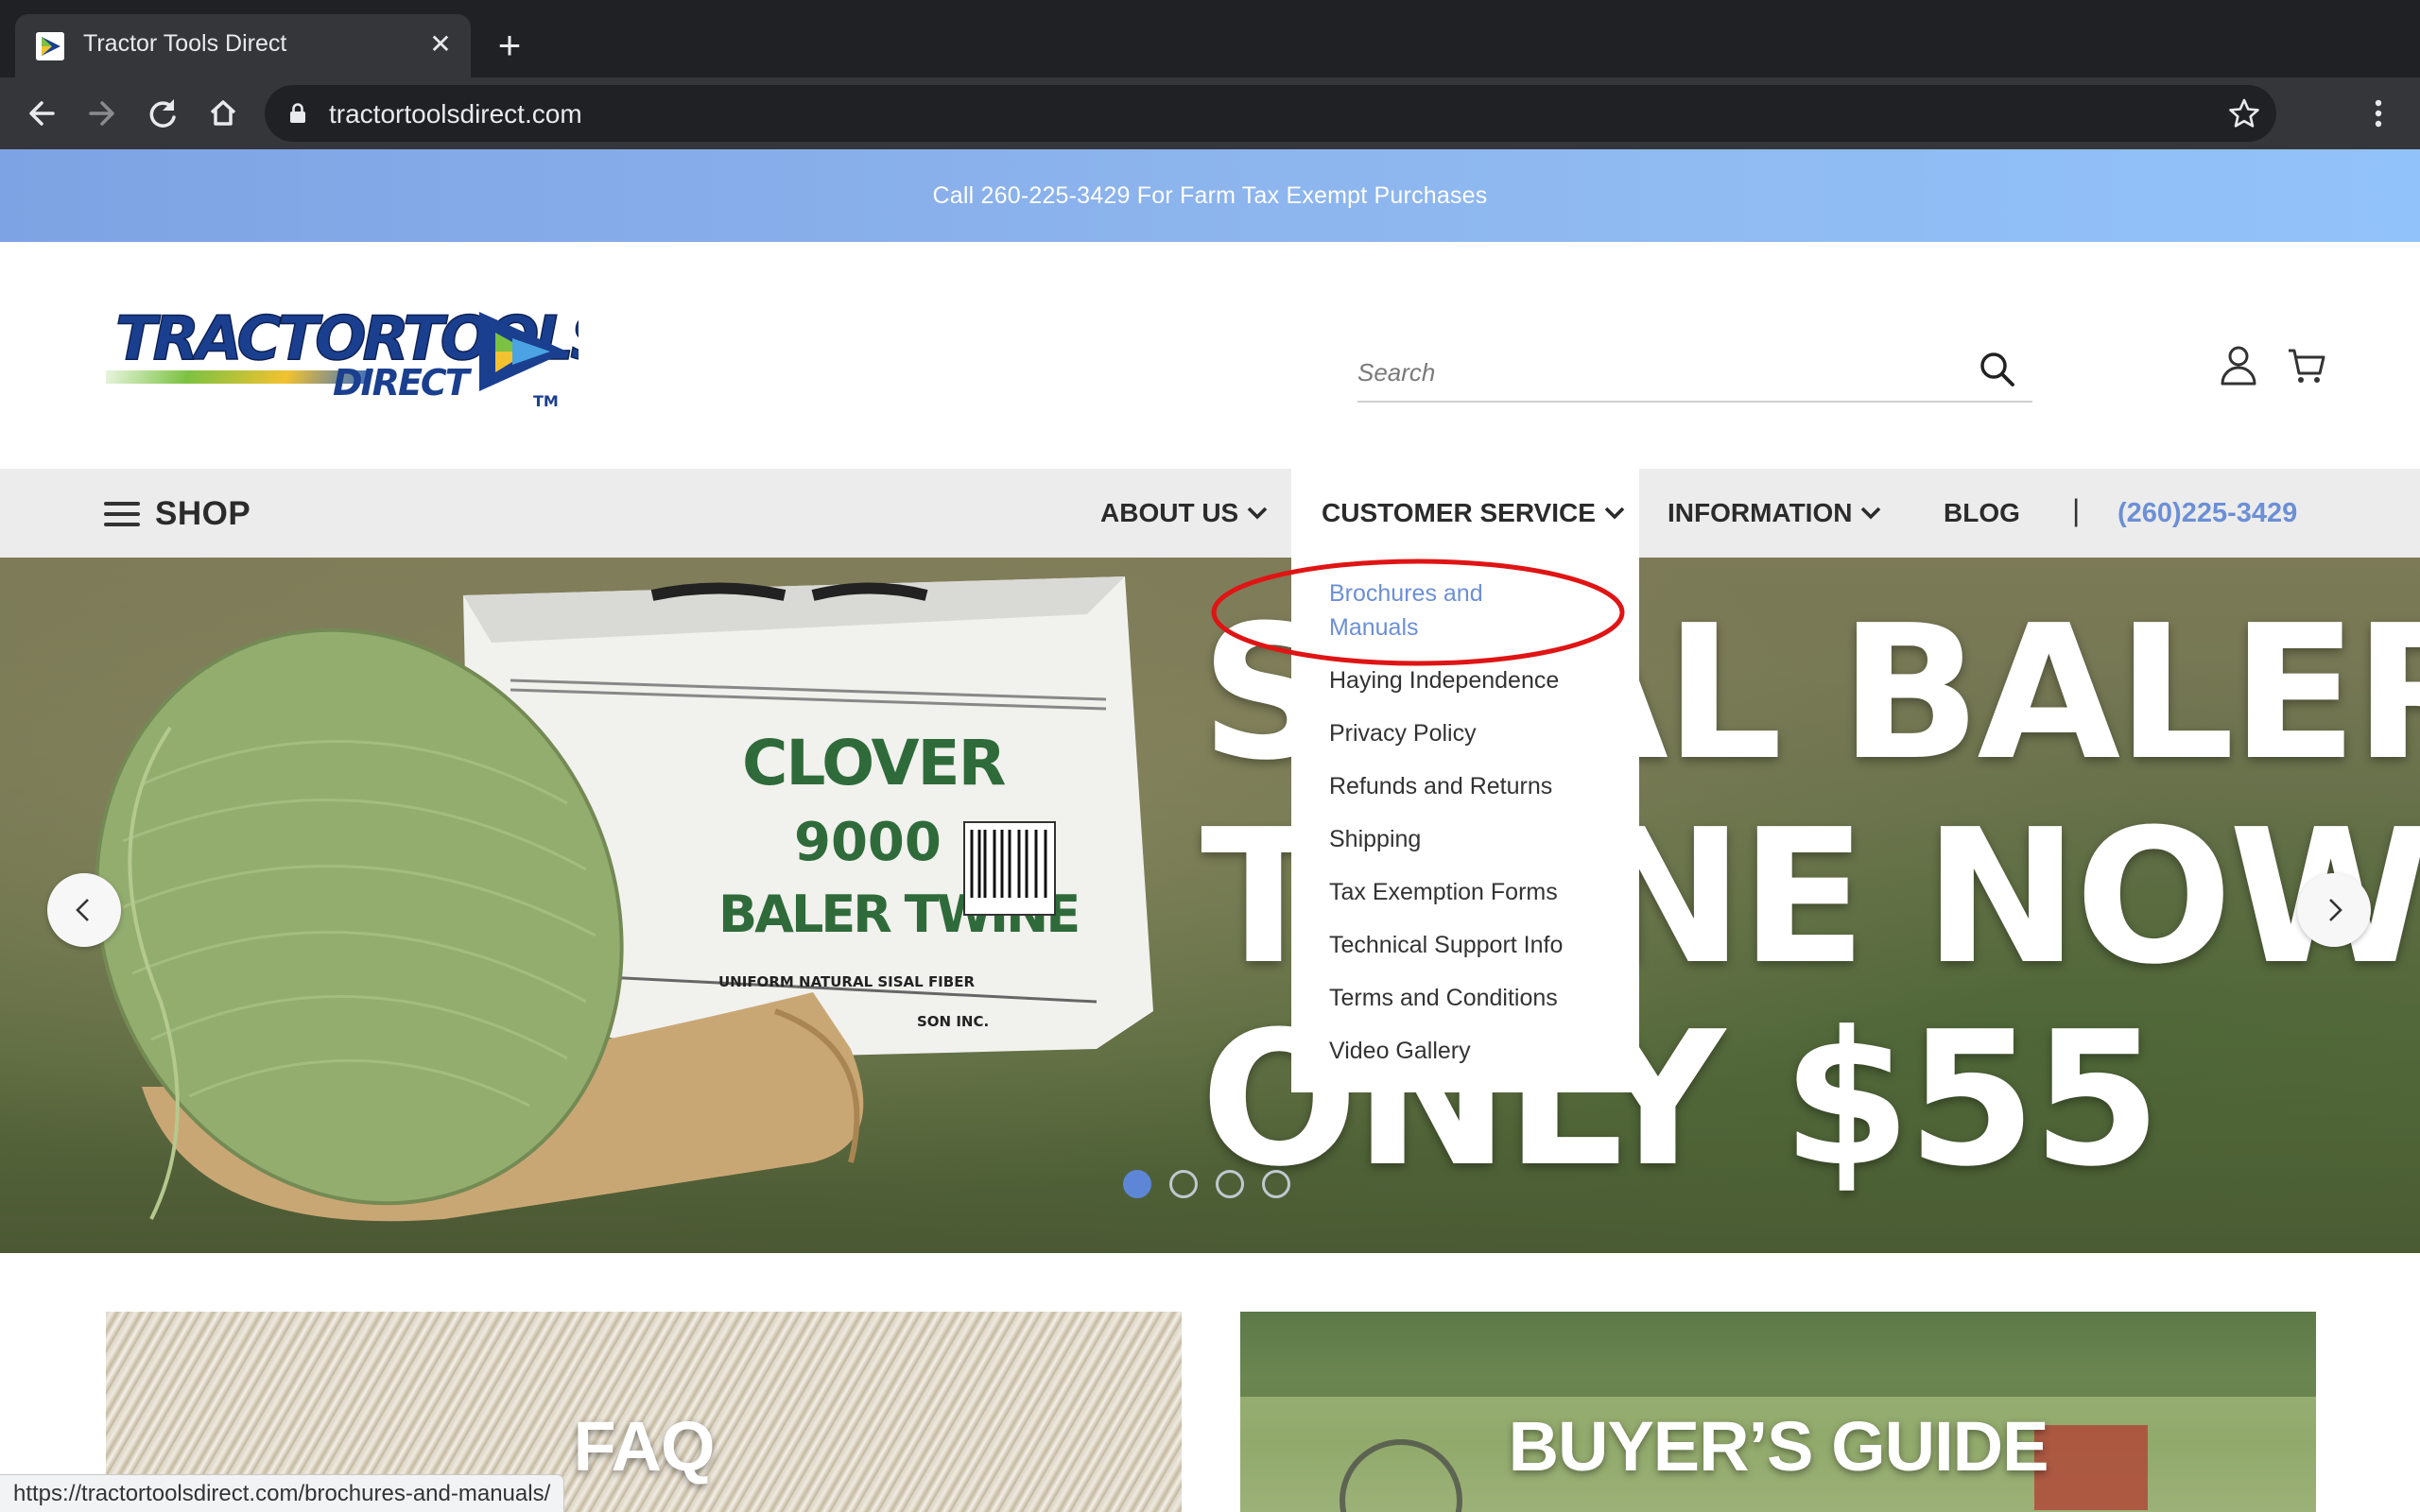  Describe the element at coordinates (846, 981) in the screenshot. I see `package-fiber: UNIFORM NATURAL SISAL FIBER` at that location.